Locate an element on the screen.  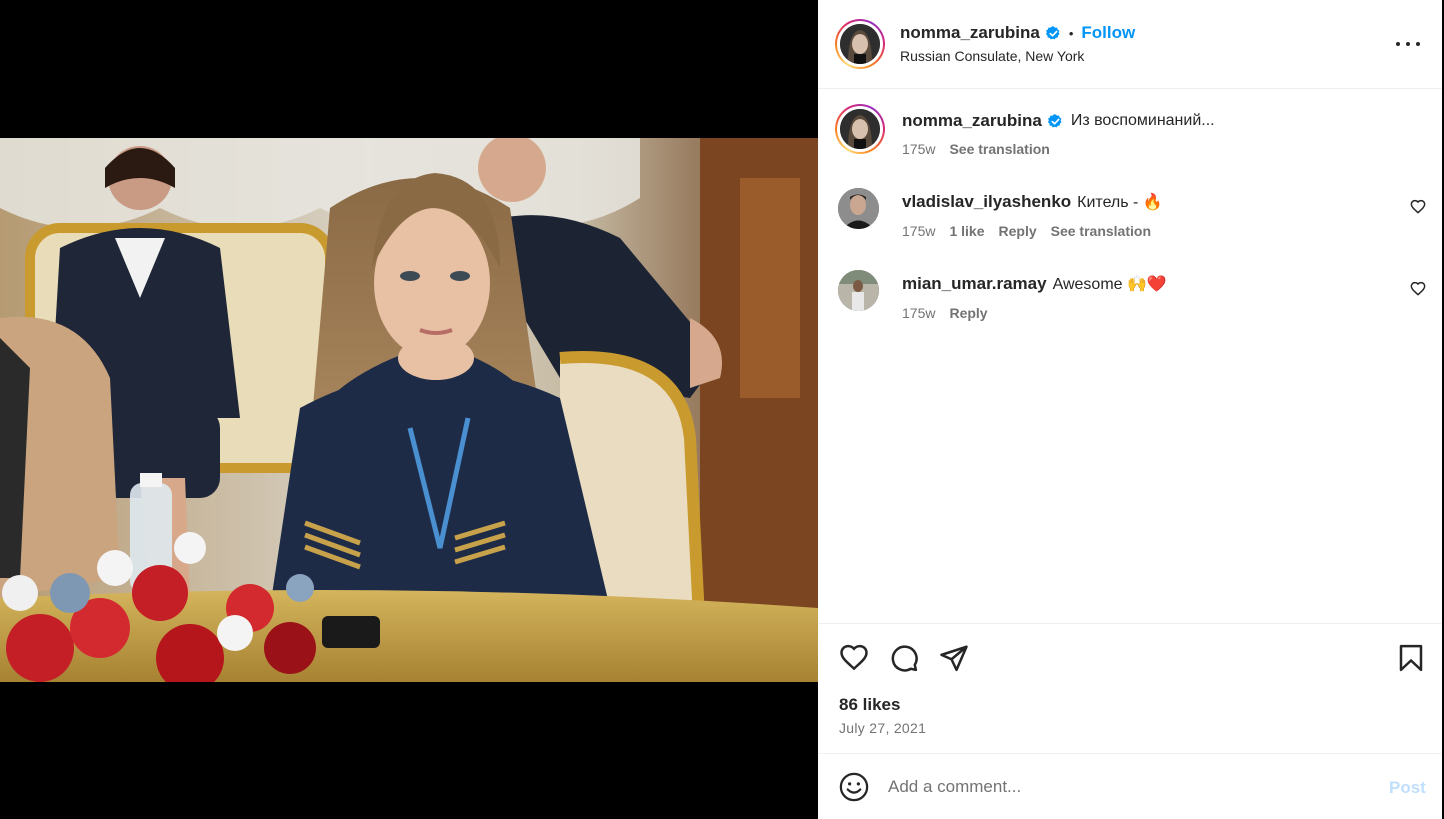
verified-badge-icon is located at coordinates (1052, 32).